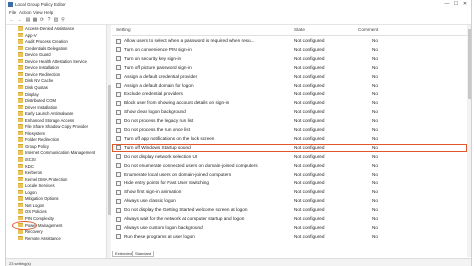 The height and width of the screenshot is (266, 474). I want to click on list-scrollbar-thumb, so click(469, 64).